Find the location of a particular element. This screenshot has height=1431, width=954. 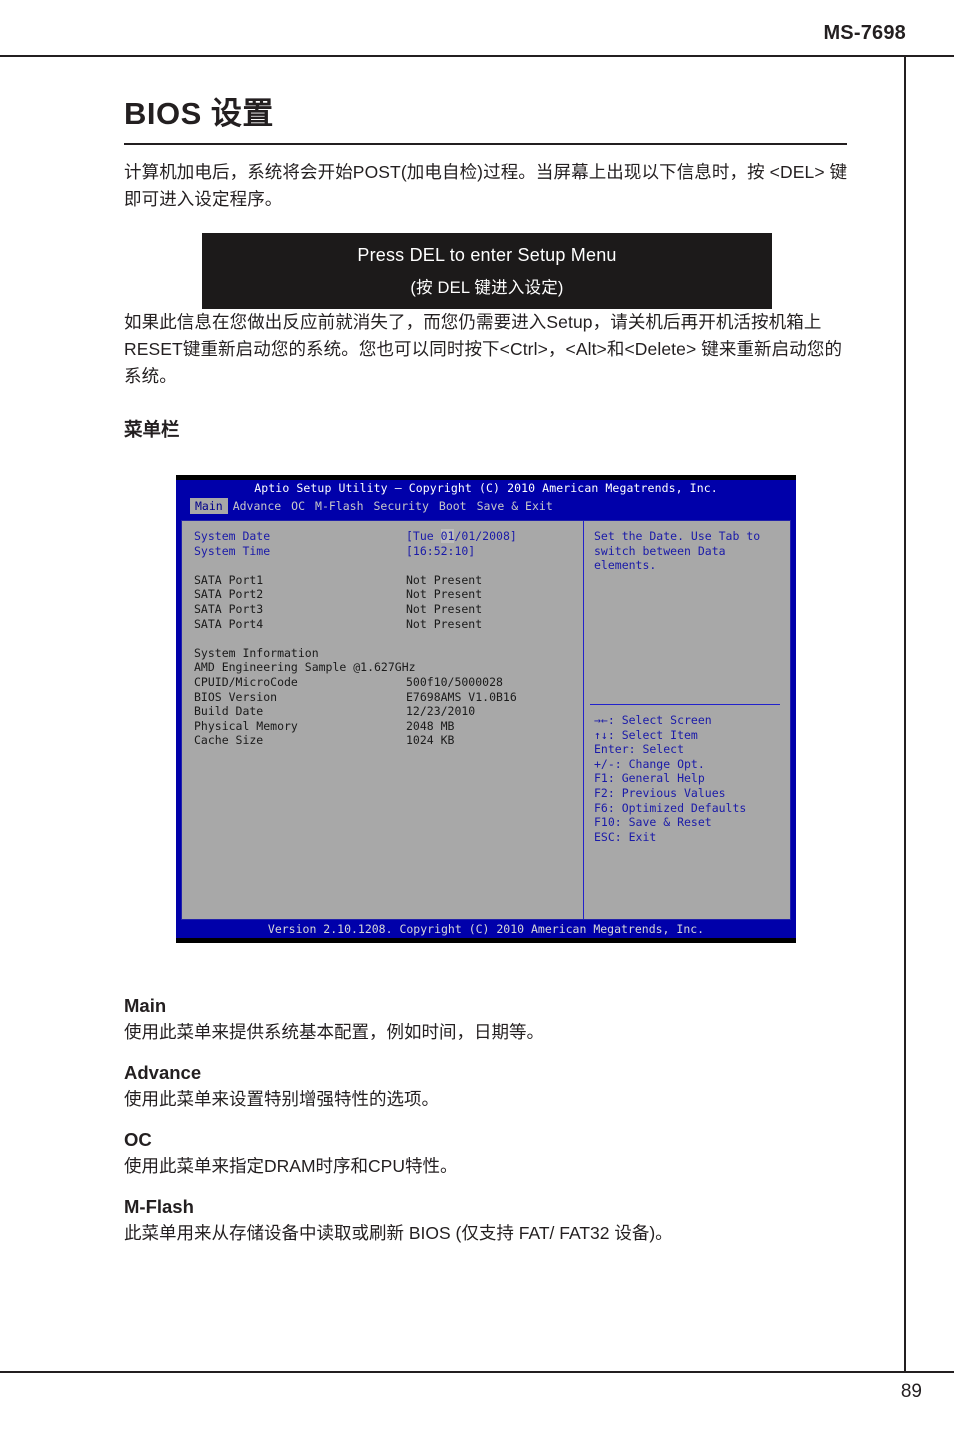

bios-row-system-date: System Date [Tue 01/01/2008] is located at coordinates (388, 536).